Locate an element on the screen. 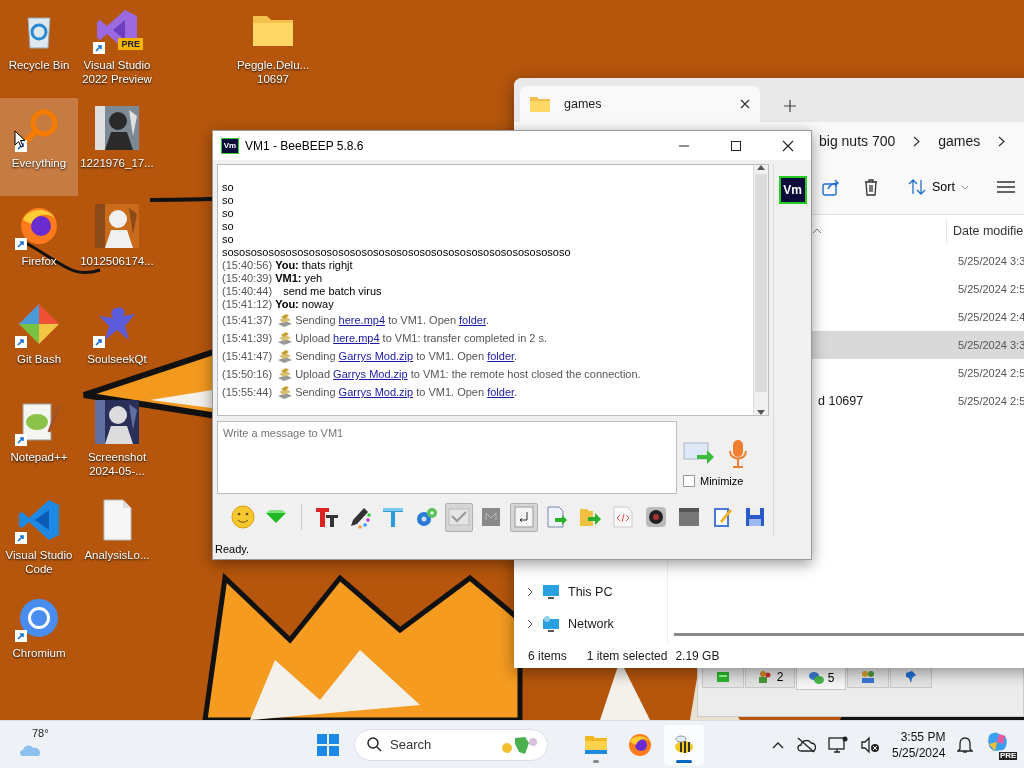 The image size is (1024, 768). document-arrow-icon is located at coordinates (557, 517).